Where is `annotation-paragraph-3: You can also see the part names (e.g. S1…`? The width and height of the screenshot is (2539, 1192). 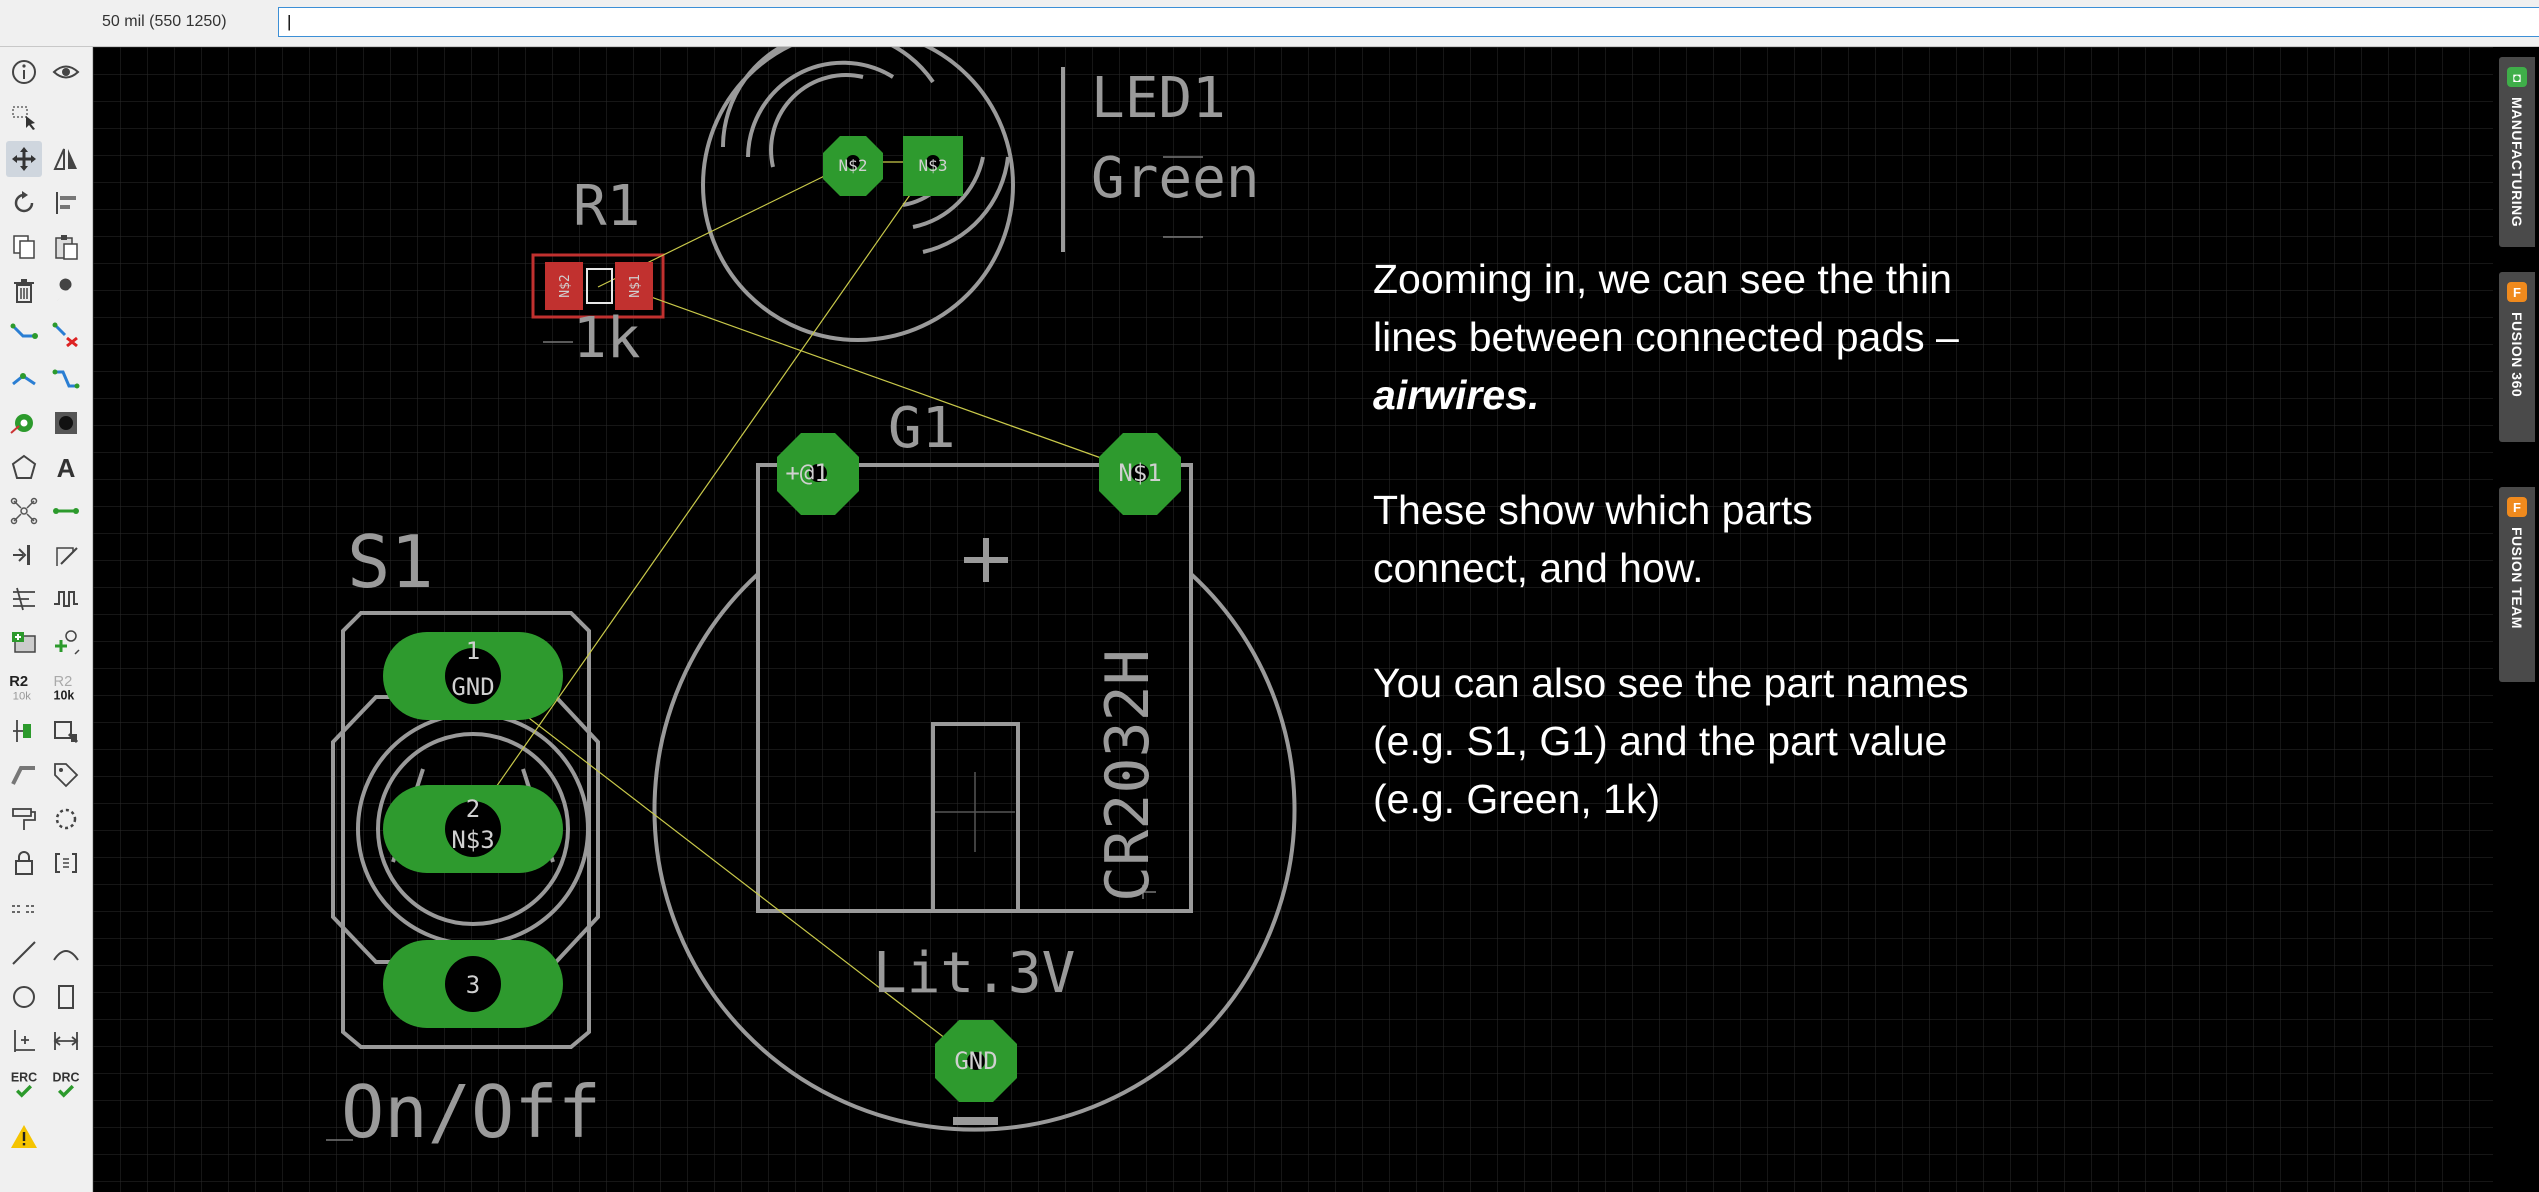 annotation-paragraph-3: You can also see the part names (e.g. S1… is located at coordinates (1671, 741).